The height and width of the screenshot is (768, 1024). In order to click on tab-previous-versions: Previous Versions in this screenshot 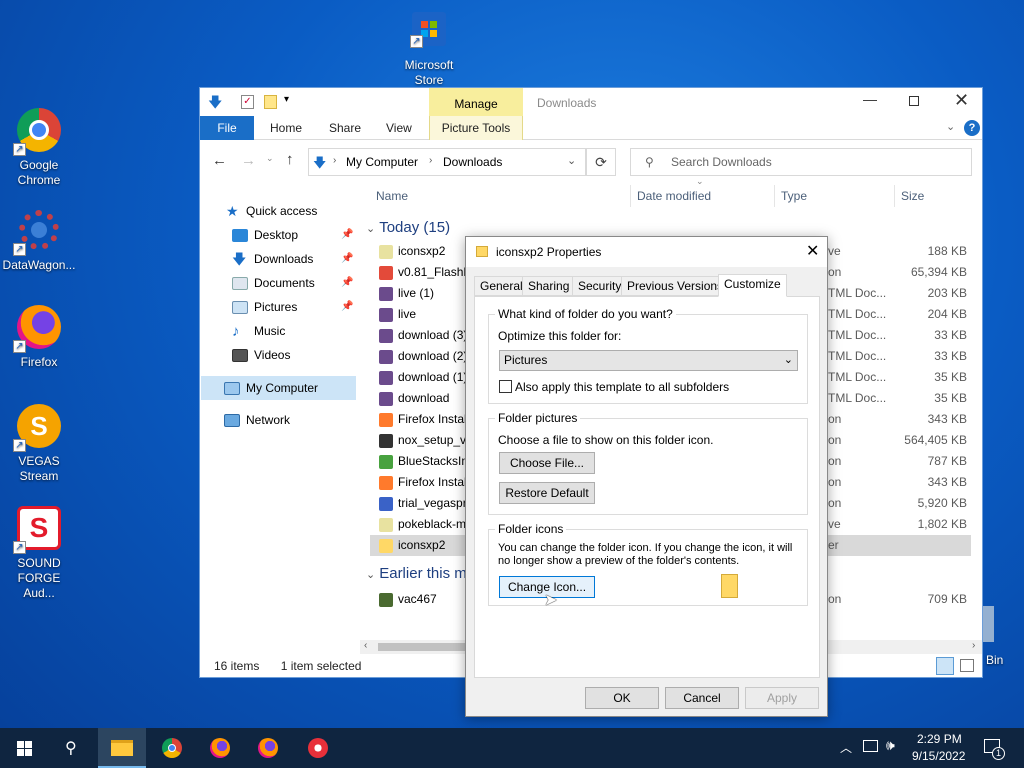, I will do `click(675, 286)`.